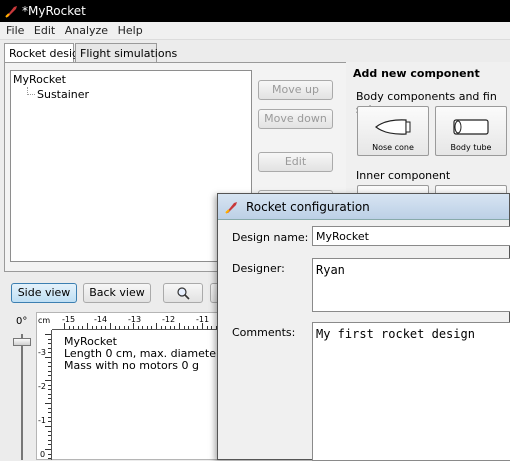  I want to click on horizontal-ruler: cm -15 -14 -13 -12 -11, so click(128, 322).